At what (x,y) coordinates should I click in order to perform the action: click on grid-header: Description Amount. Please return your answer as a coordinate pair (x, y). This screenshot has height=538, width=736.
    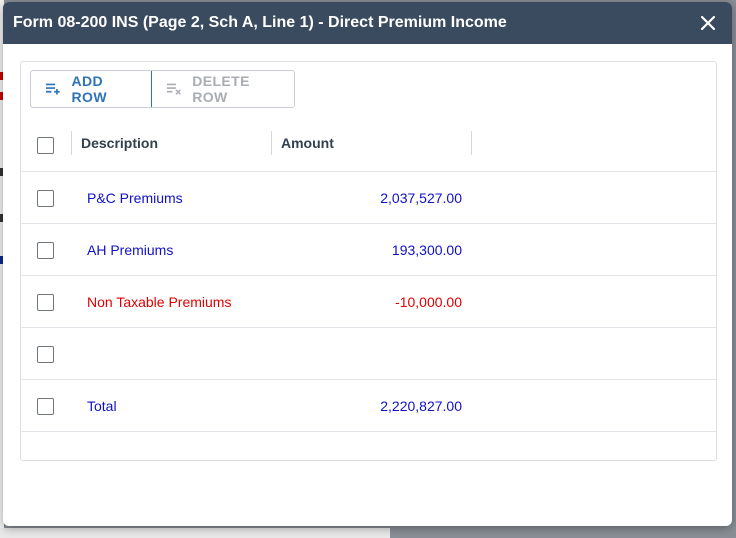
    Looking at the image, I should click on (368, 145).